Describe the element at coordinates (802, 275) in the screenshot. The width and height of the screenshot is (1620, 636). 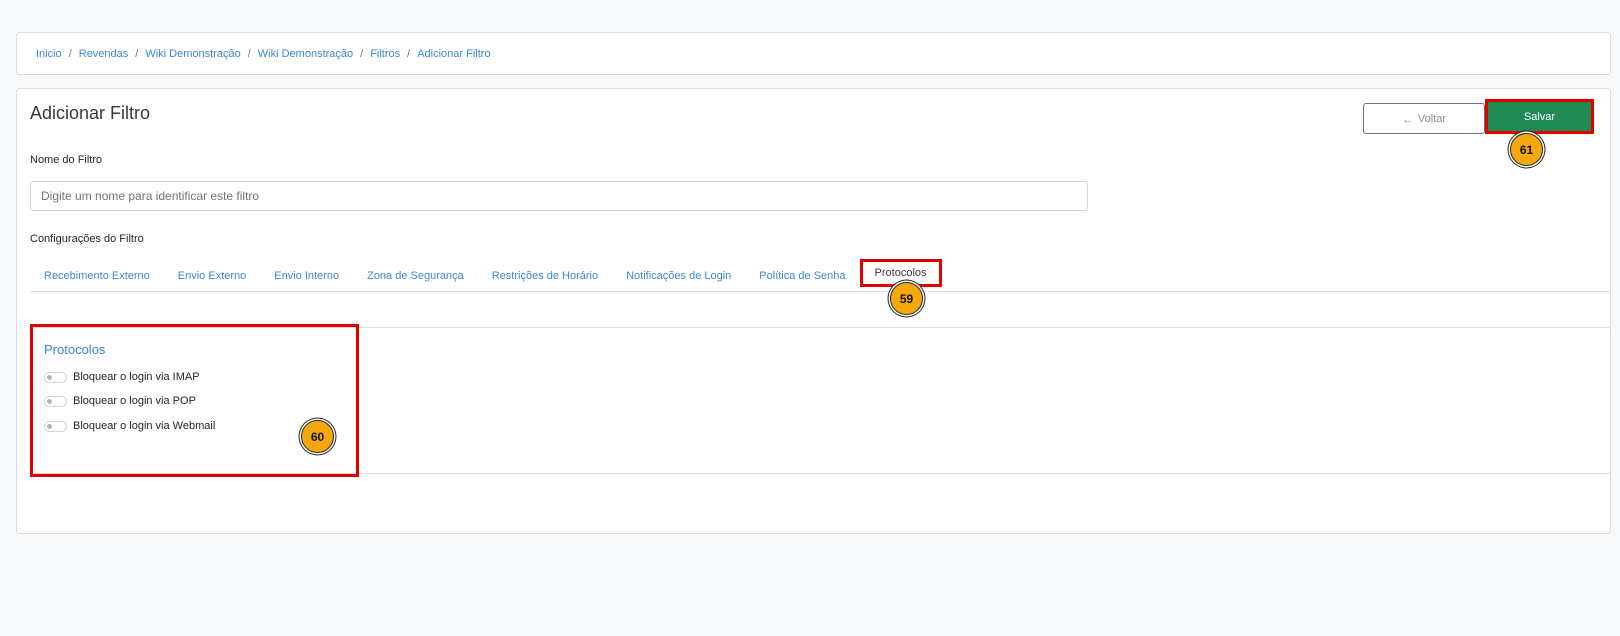
I see `tab-politica-de-senha: Política de Senha` at that location.